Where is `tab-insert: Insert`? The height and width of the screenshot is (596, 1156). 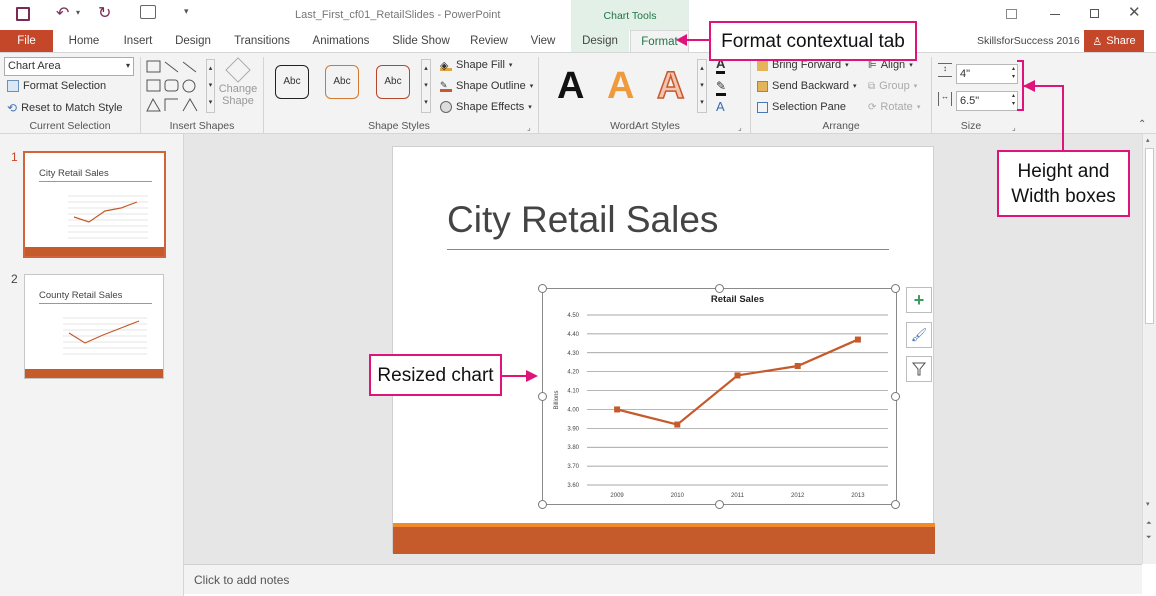 tab-insert: Insert is located at coordinates (138, 41).